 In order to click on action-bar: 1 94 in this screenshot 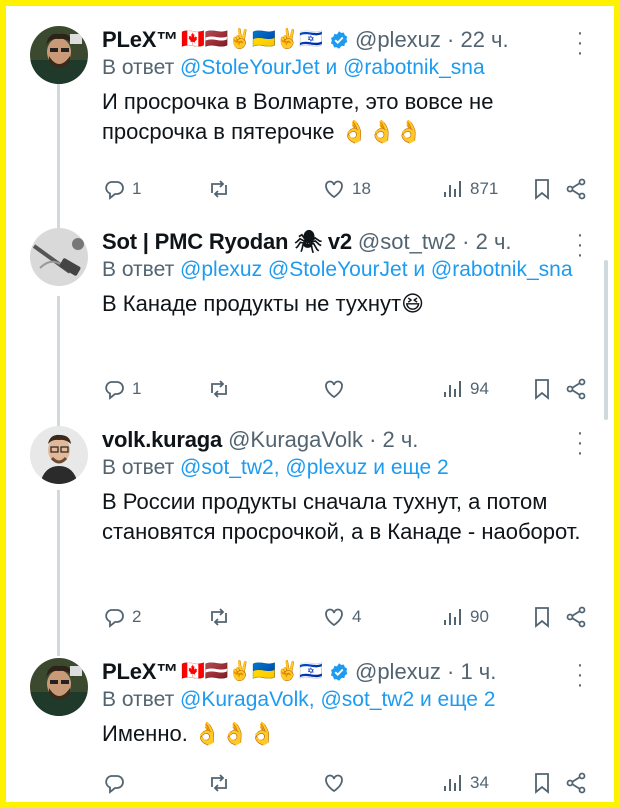, I will do `click(348, 389)`.